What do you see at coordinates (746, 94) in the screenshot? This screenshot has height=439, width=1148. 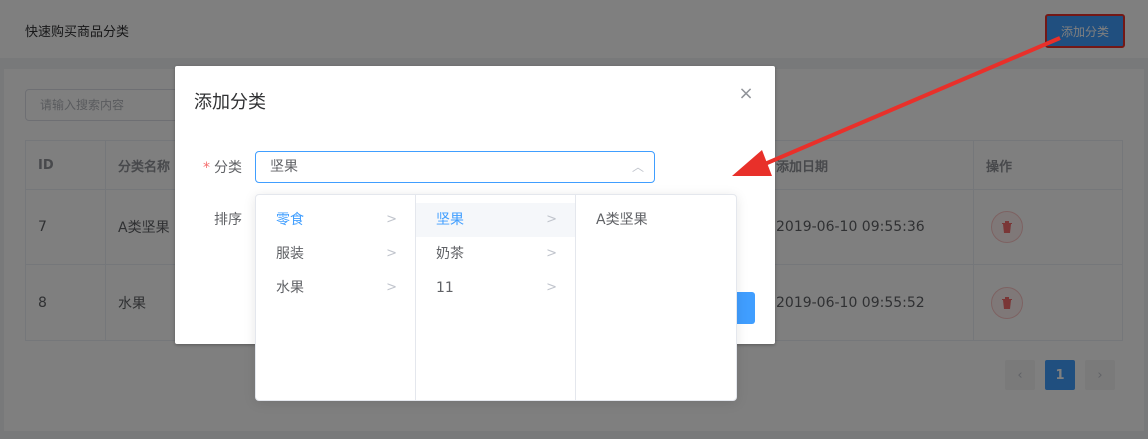 I see `close-icon: ×` at bounding box center [746, 94].